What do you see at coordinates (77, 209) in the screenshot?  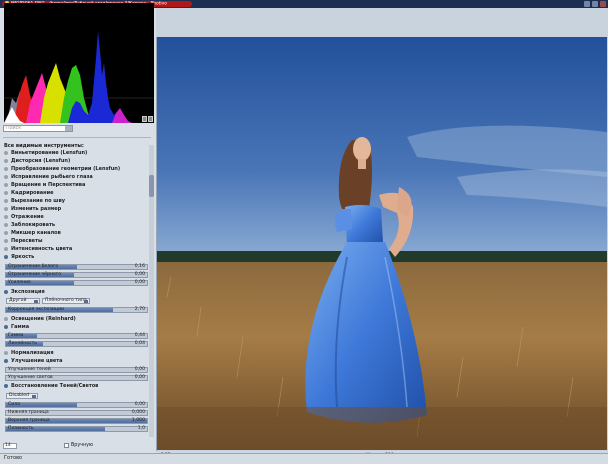 I see `tool-item: Изменить размер` at bounding box center [77, 209].